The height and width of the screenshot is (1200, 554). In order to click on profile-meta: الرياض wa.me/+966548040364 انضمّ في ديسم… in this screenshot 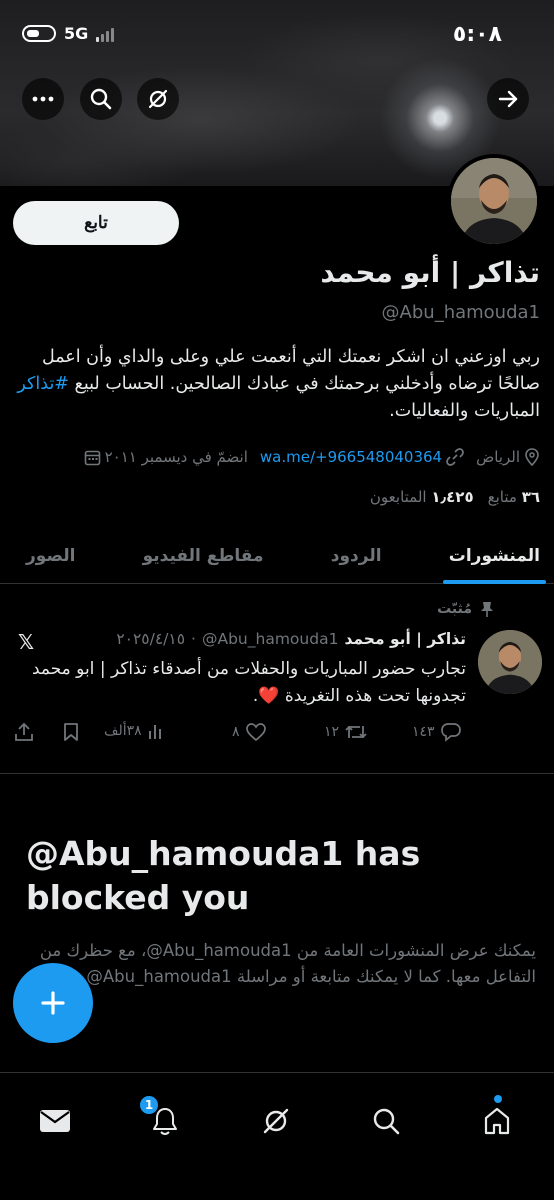, I will do `click(312, 457)`.